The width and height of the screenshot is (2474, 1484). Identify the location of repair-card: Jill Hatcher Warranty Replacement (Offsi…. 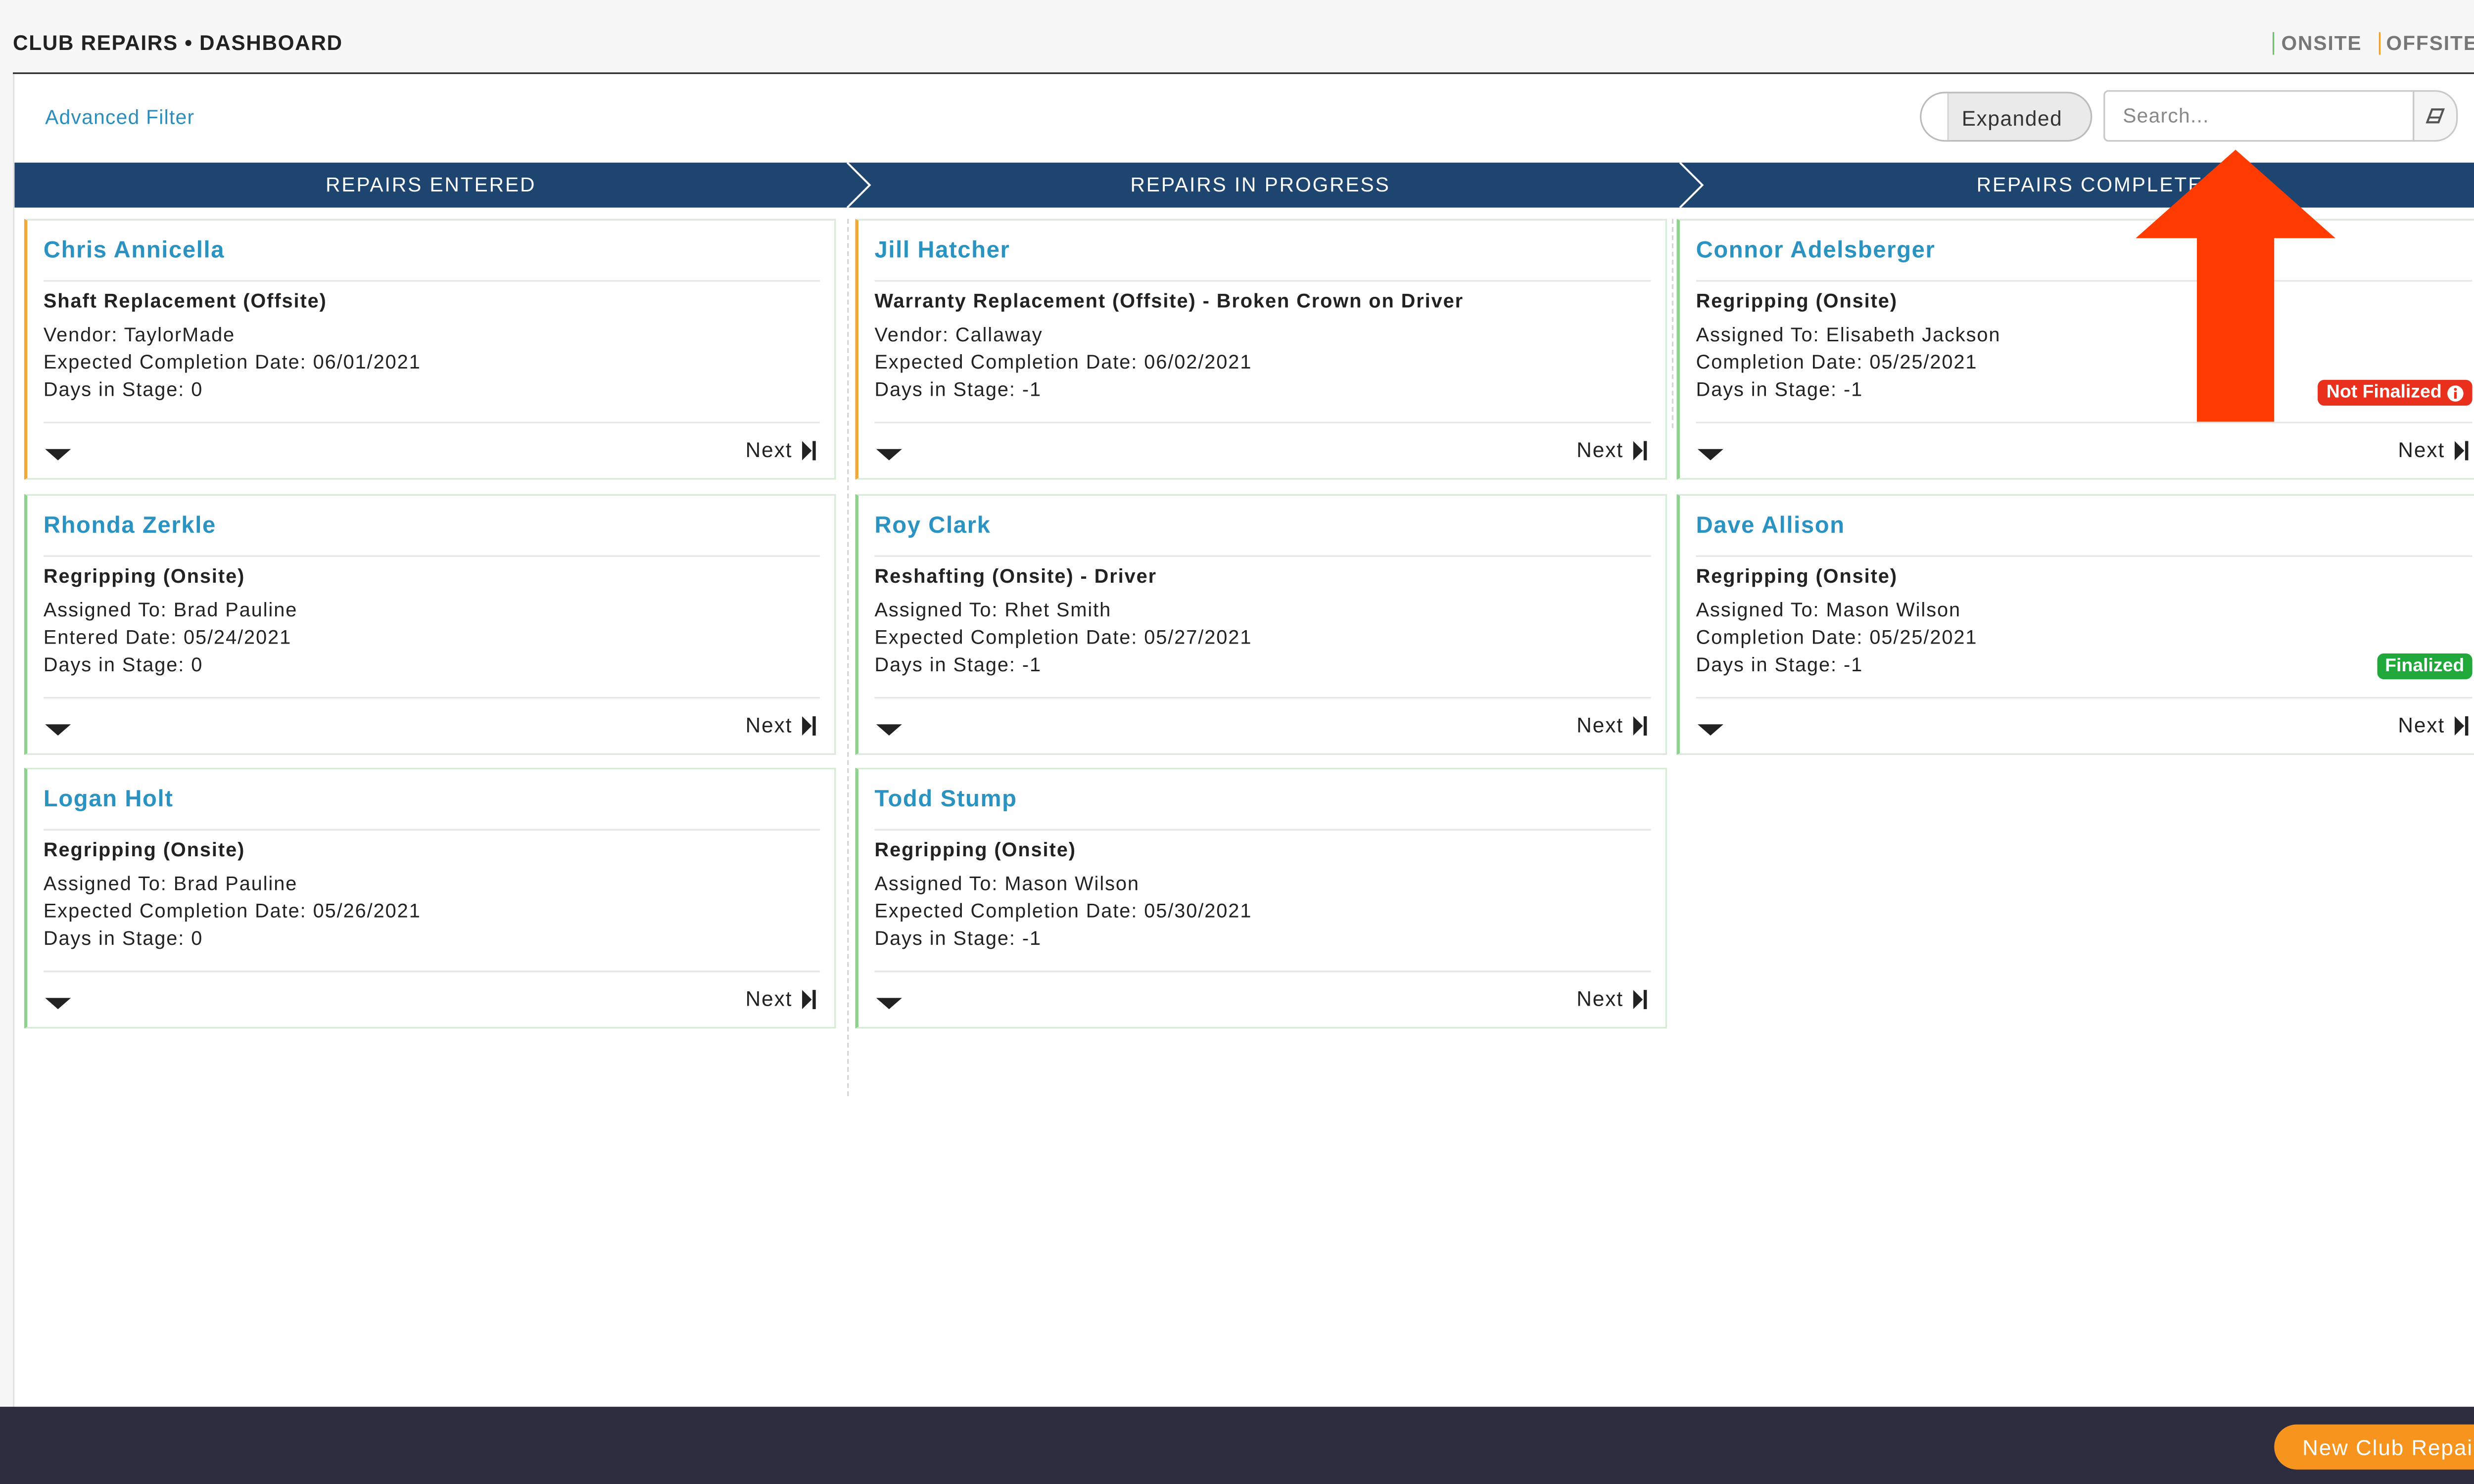
(1261, 349).